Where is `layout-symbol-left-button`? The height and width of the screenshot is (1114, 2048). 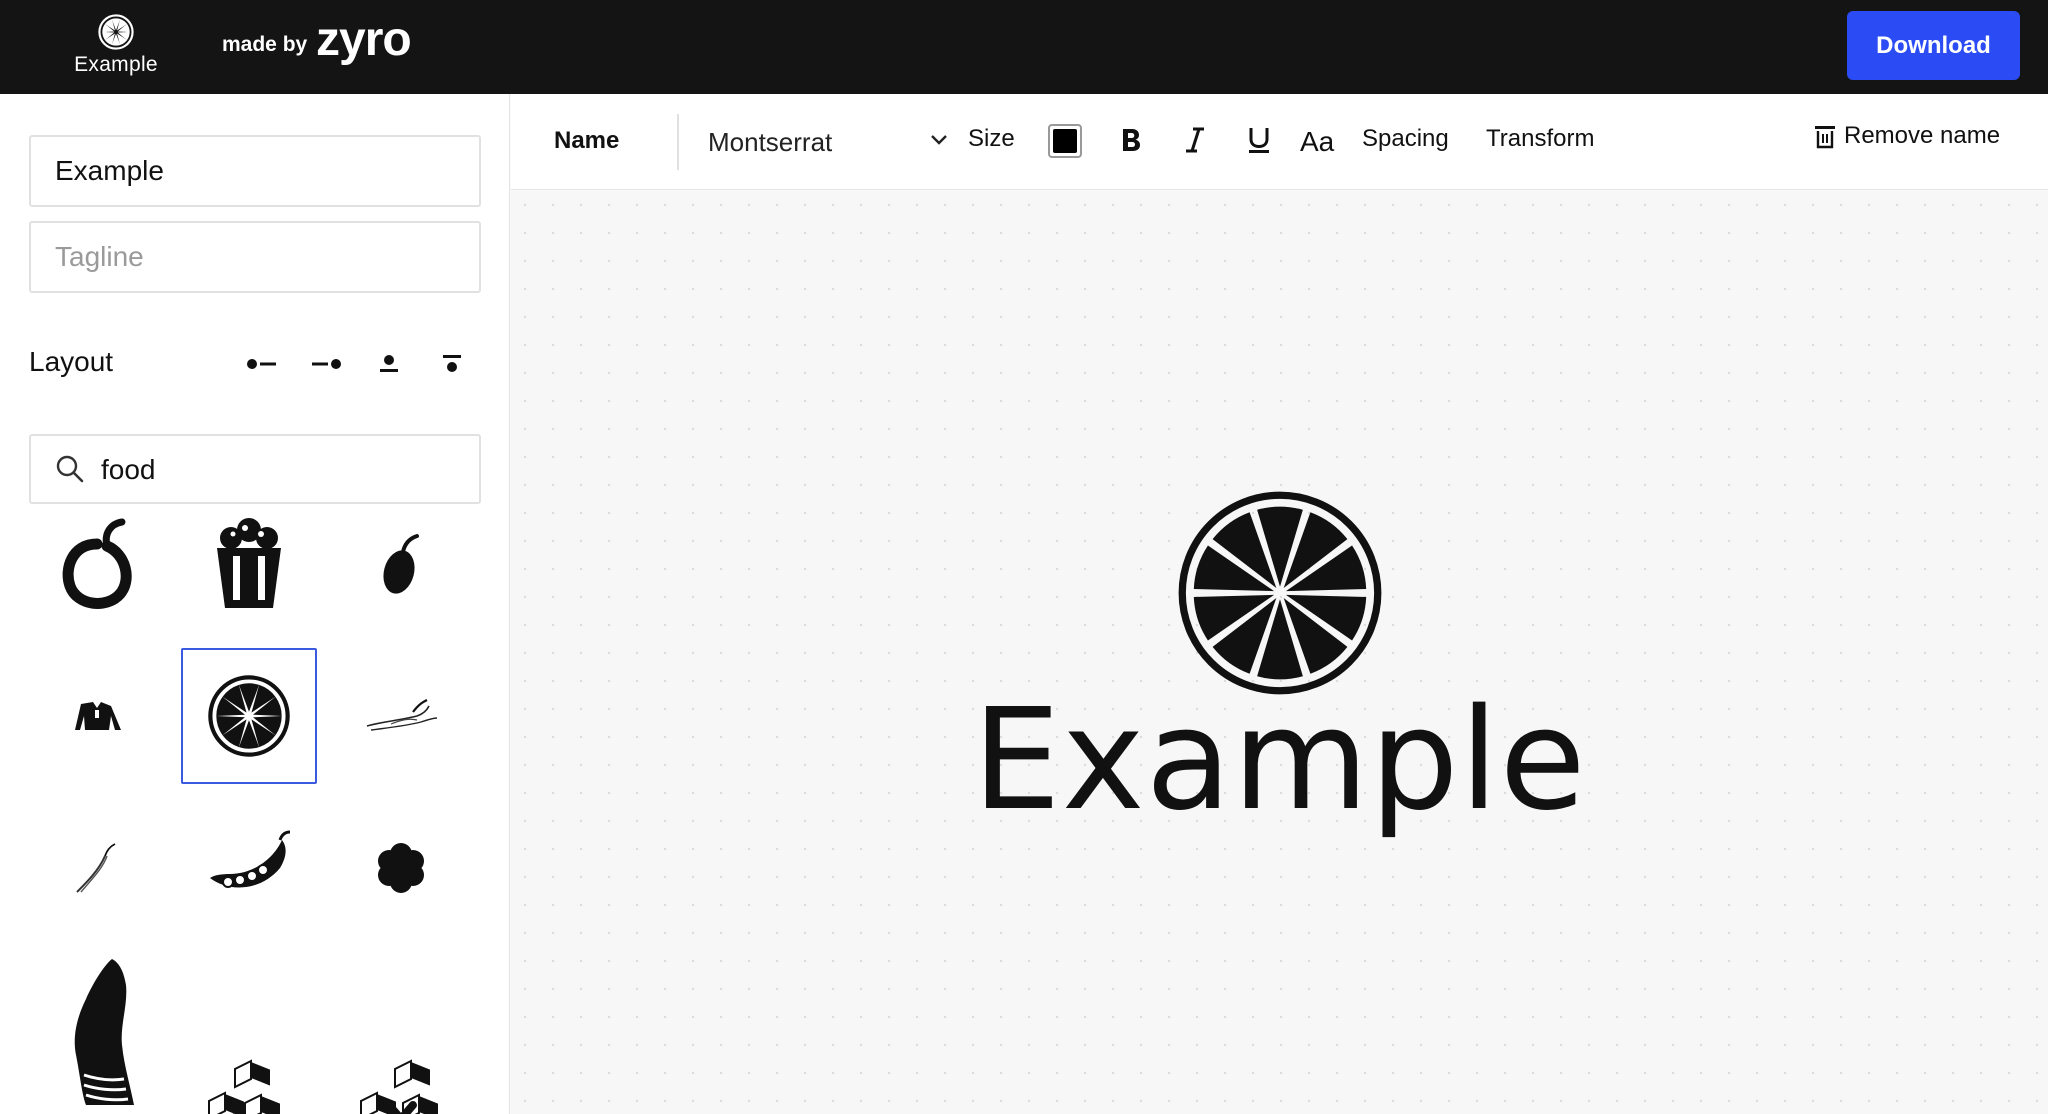
layout-symbol-left-button is located at coordinates (262, 364).